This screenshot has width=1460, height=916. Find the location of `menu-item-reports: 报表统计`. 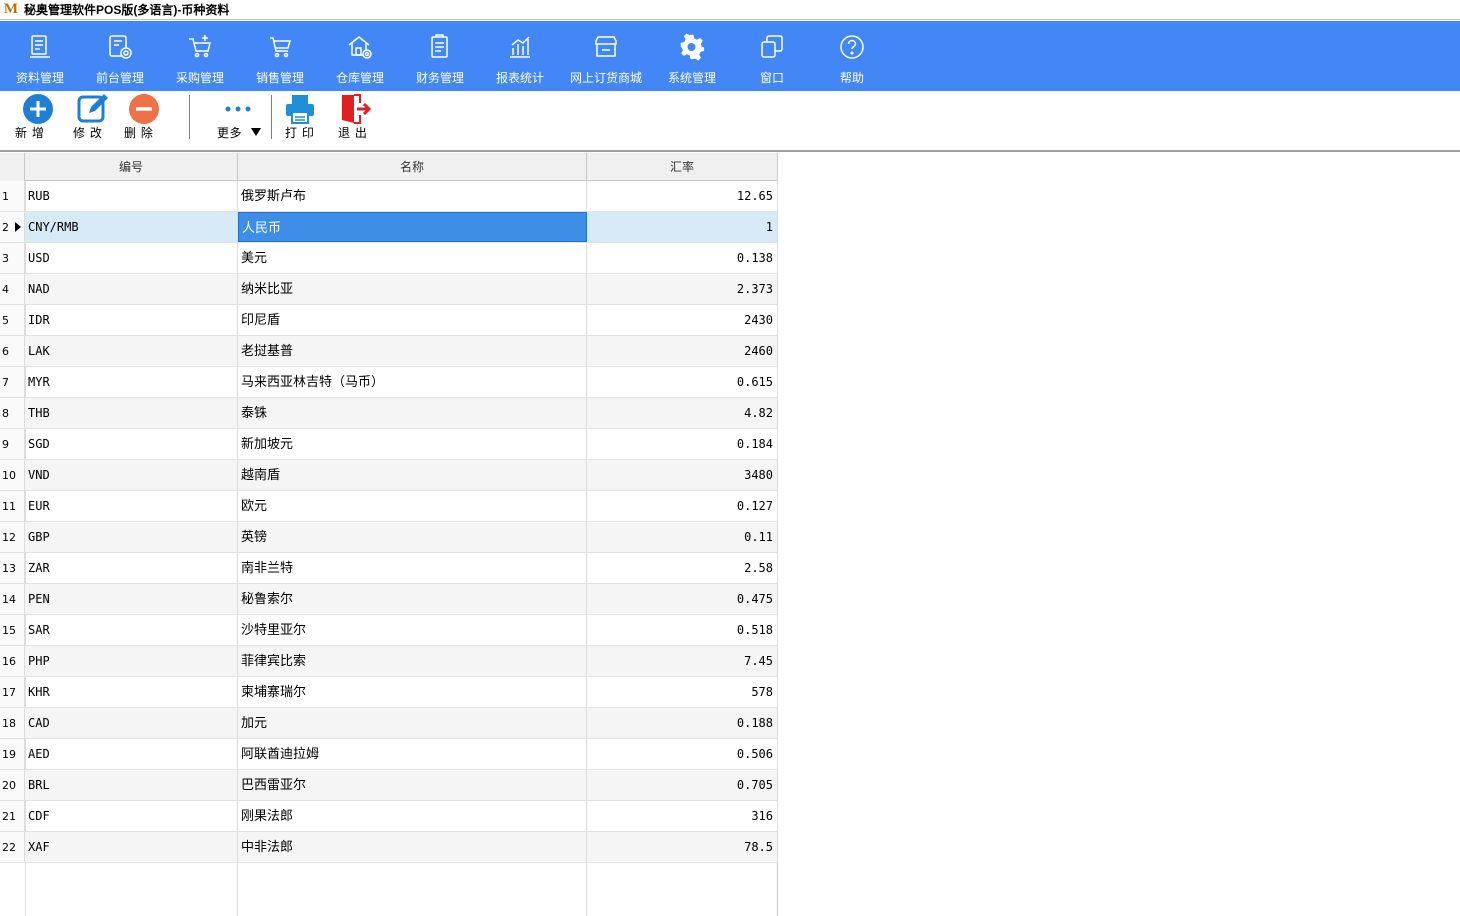

menu-item-reports: 报表统计 is located at coordinates (520, 56).